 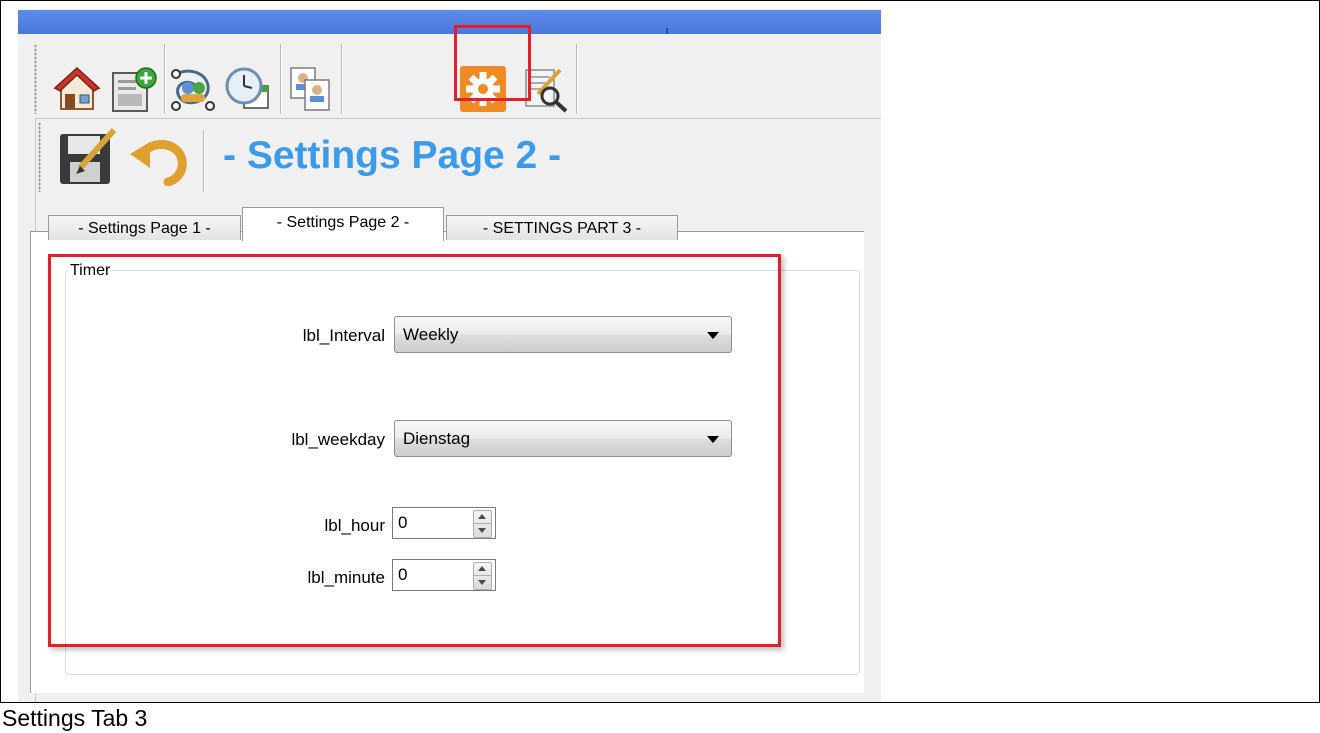 What do you see at coordinates (492, 63) in the screenshot?
I see `settings-button-highlight` at bounding box center [492, 63].